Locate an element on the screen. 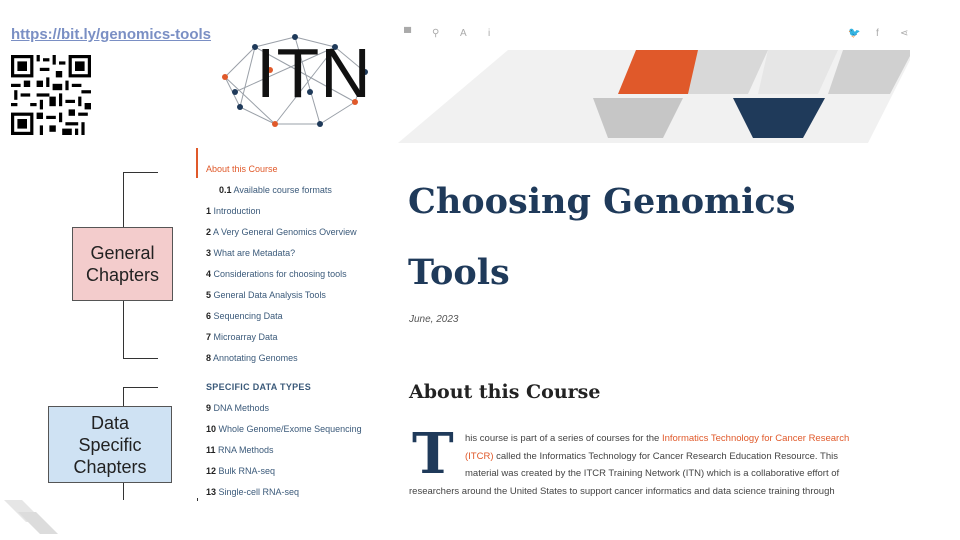 The height and width of the screenshot is (540, 960). font-icon: A is located at coordinates (463, 33).